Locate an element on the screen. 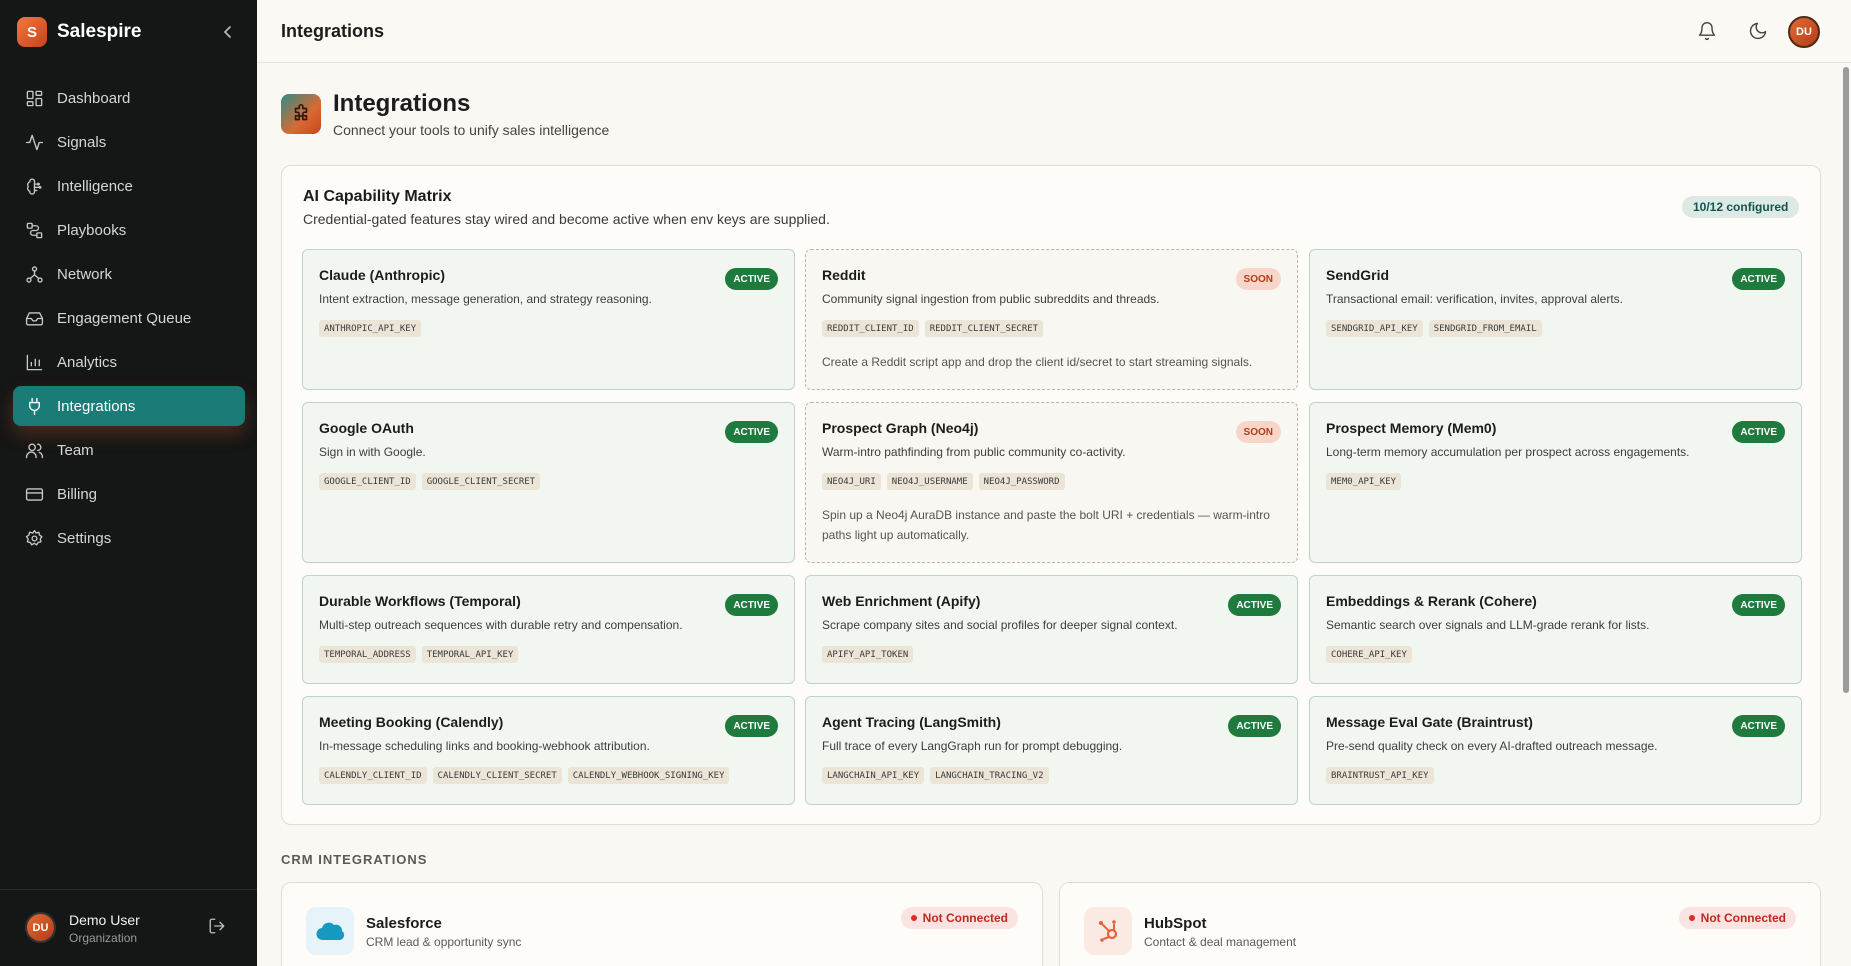  crm-desc: Contact & deal management is located at coordinates (1220, 942).